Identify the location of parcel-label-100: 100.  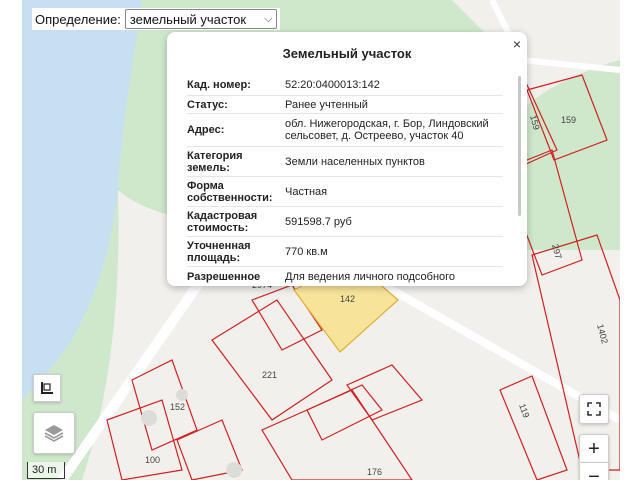
(152, 460).